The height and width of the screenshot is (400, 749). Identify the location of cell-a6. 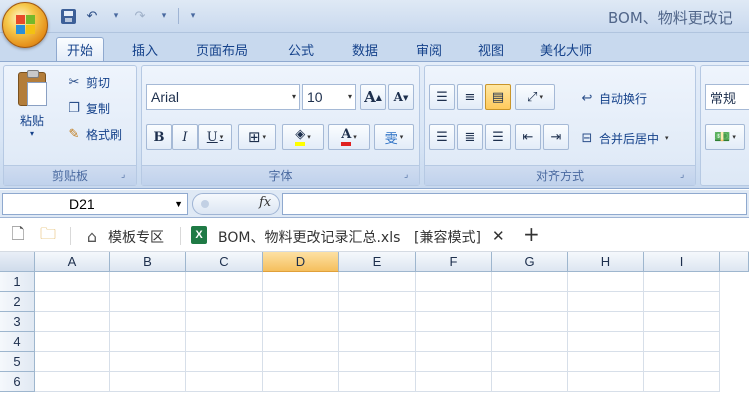
(72, 382).